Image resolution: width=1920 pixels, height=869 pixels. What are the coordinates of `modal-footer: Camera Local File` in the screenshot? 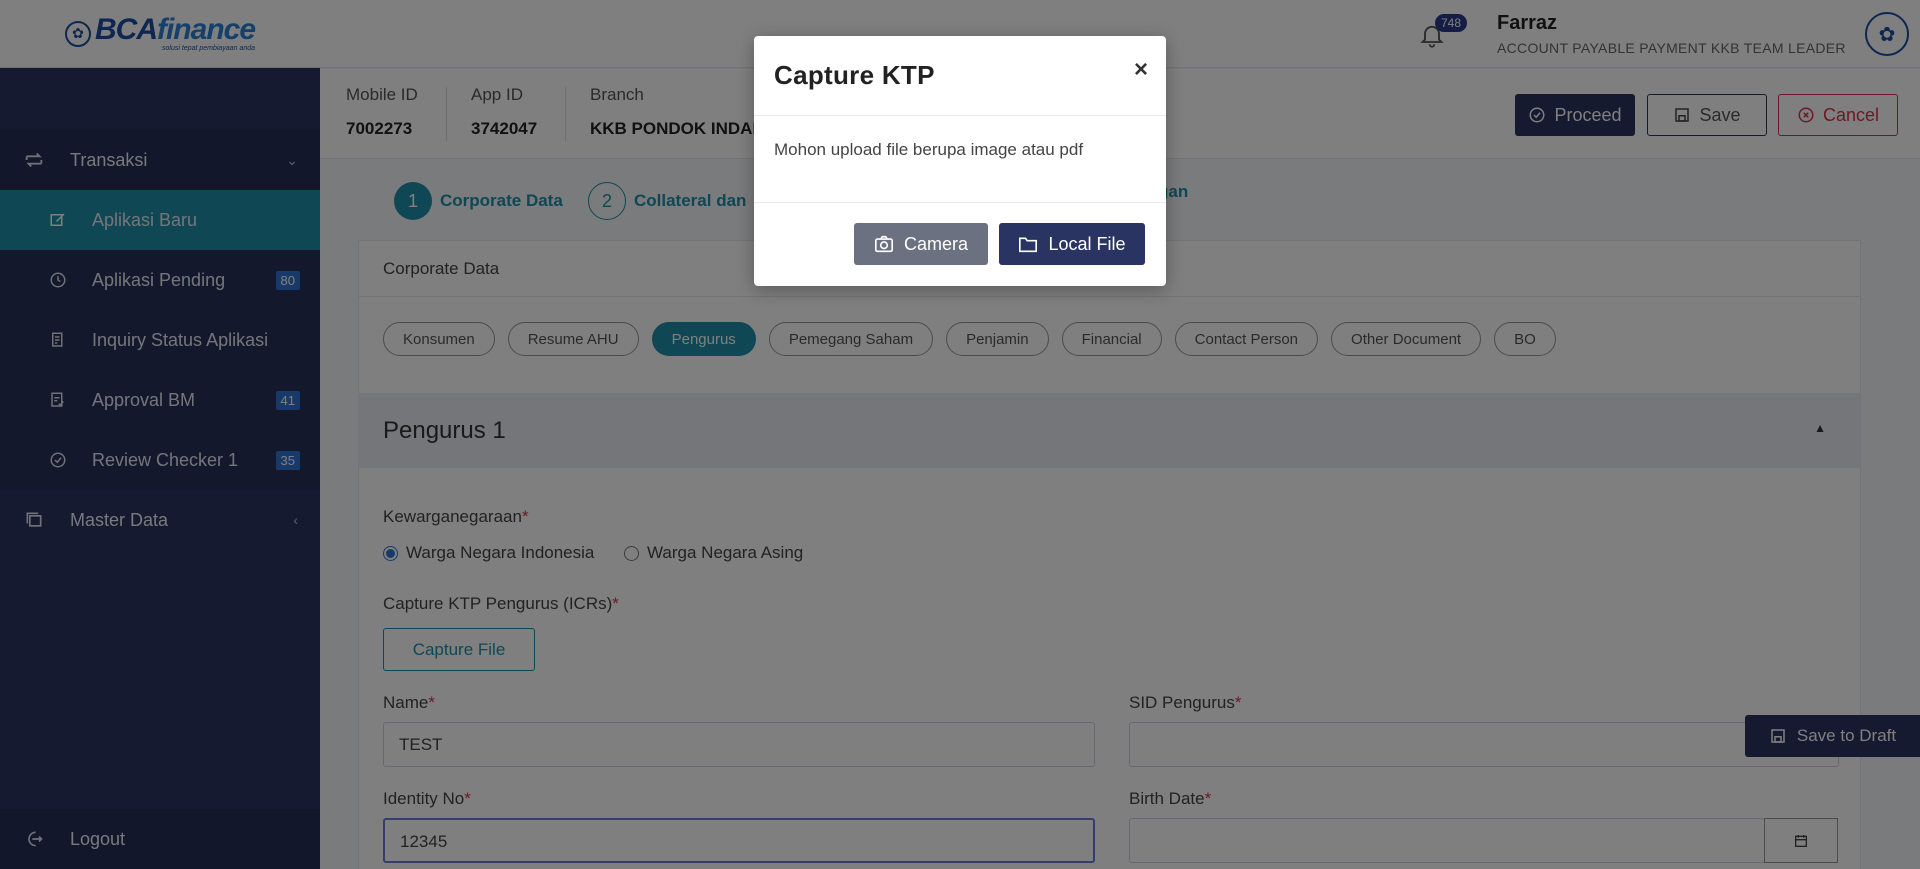 It's located at (960, 244).